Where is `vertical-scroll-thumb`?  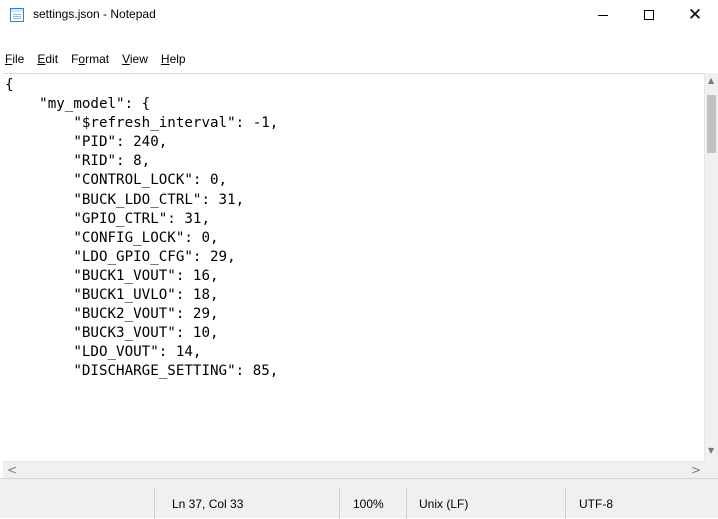
vertical-scroll-thumb is located at coordinates (711, 124).